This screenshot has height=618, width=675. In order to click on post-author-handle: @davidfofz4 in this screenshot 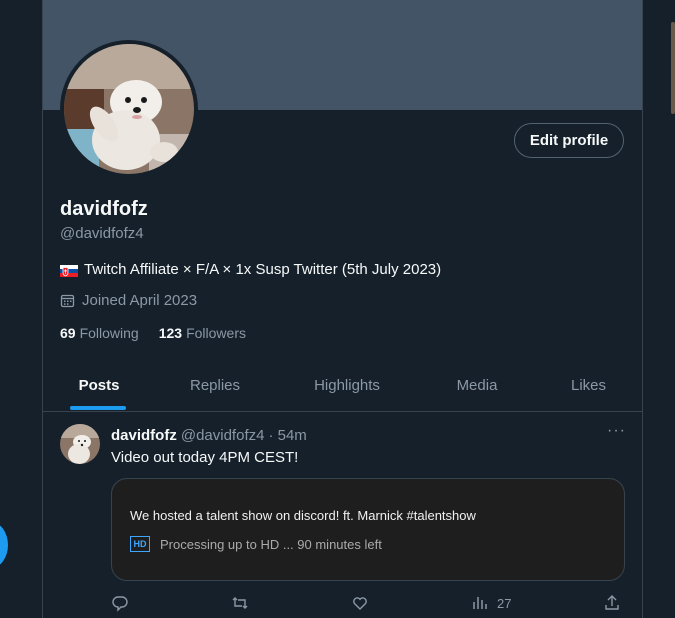, I will do `click(223, 435)`.